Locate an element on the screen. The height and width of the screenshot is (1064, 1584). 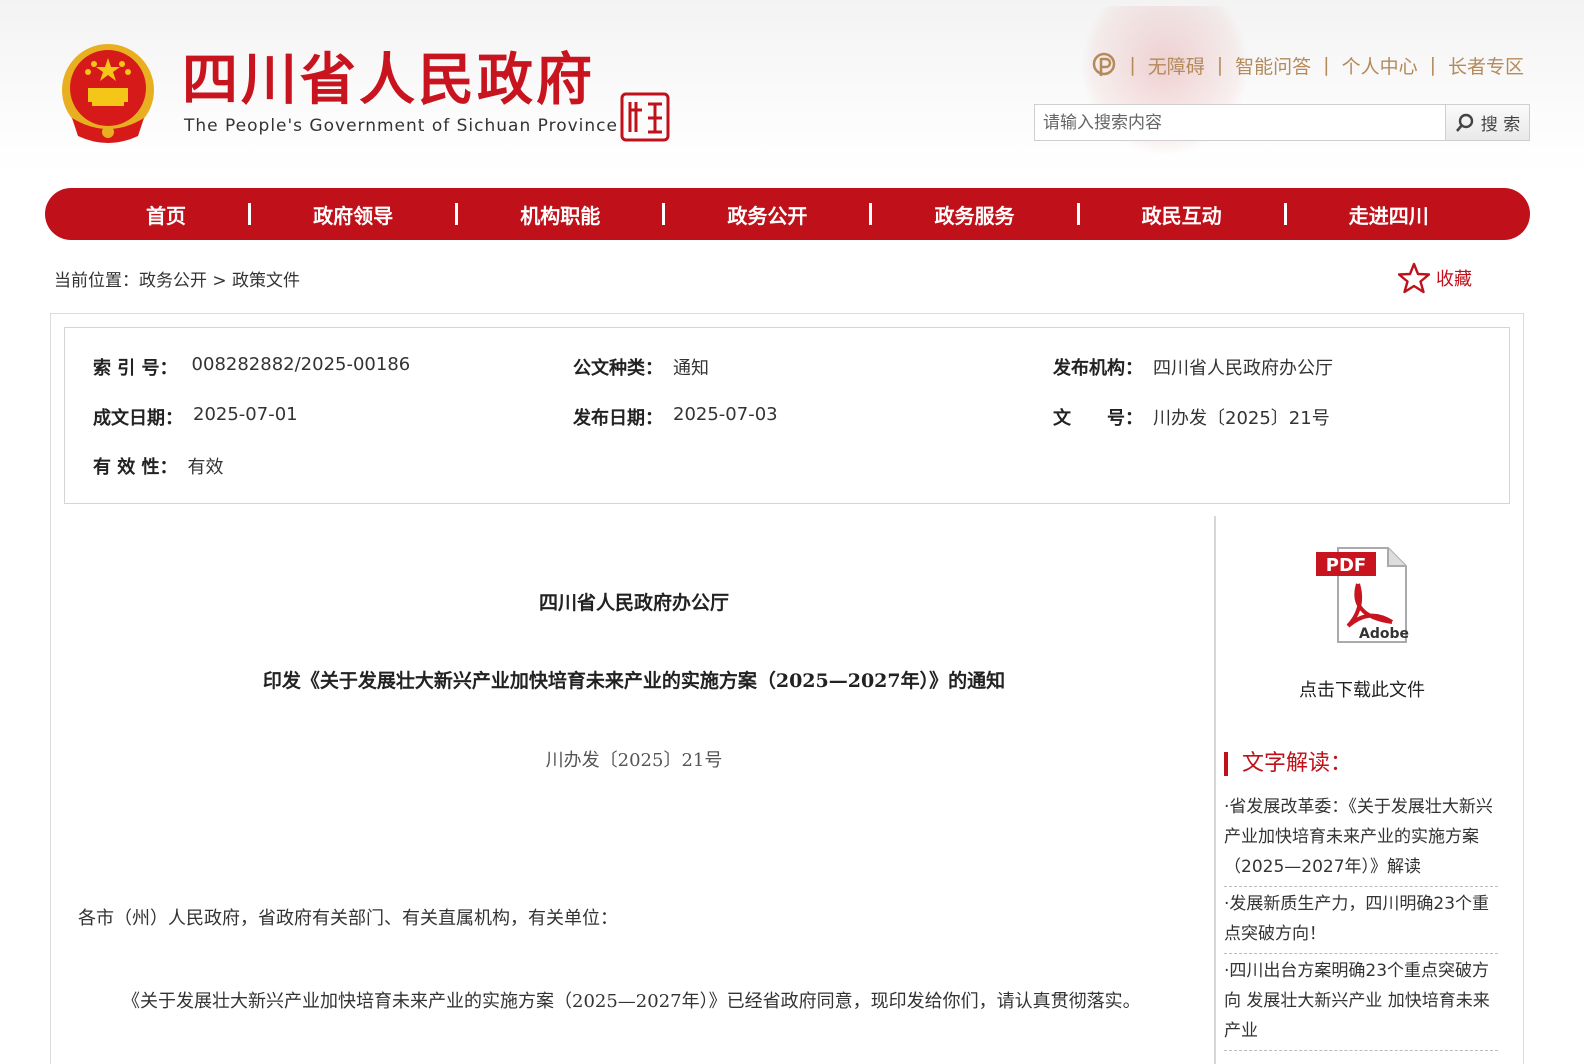
nav-home: 首页 is located at coordinates (166, 214).